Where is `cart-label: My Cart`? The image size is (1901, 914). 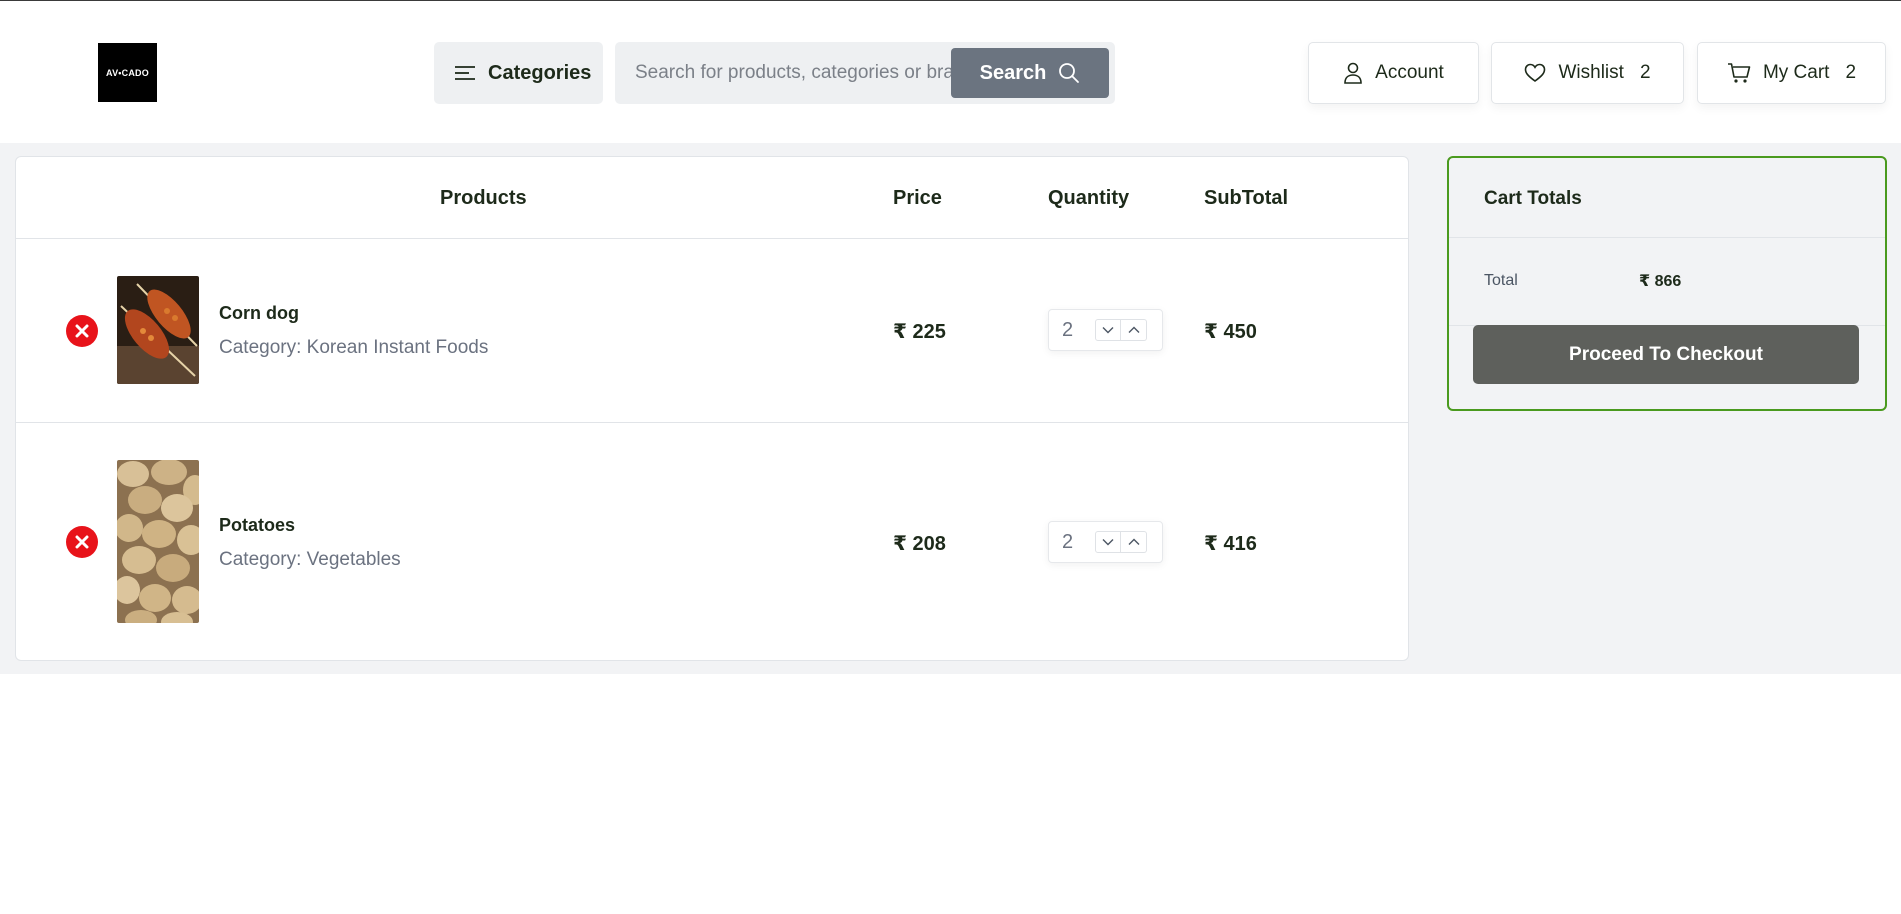
cart-label: My Cart is located at coordinates (1796, 72).